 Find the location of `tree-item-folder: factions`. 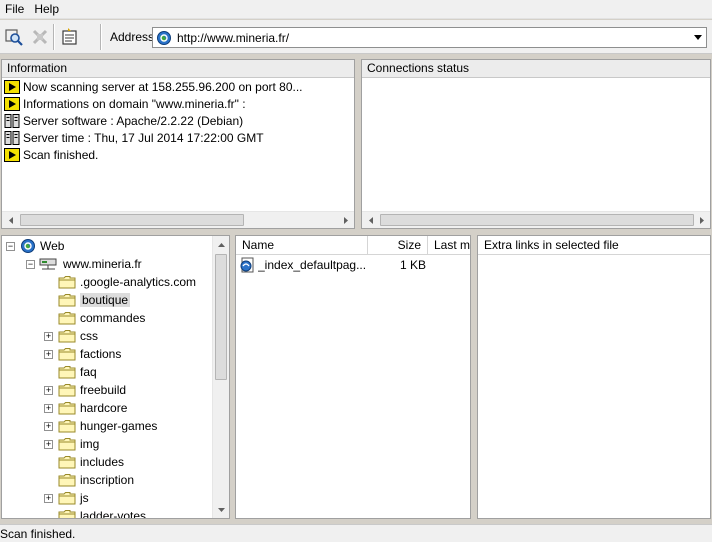

tree-item-folder: factions is located at coordinates (89, 354).